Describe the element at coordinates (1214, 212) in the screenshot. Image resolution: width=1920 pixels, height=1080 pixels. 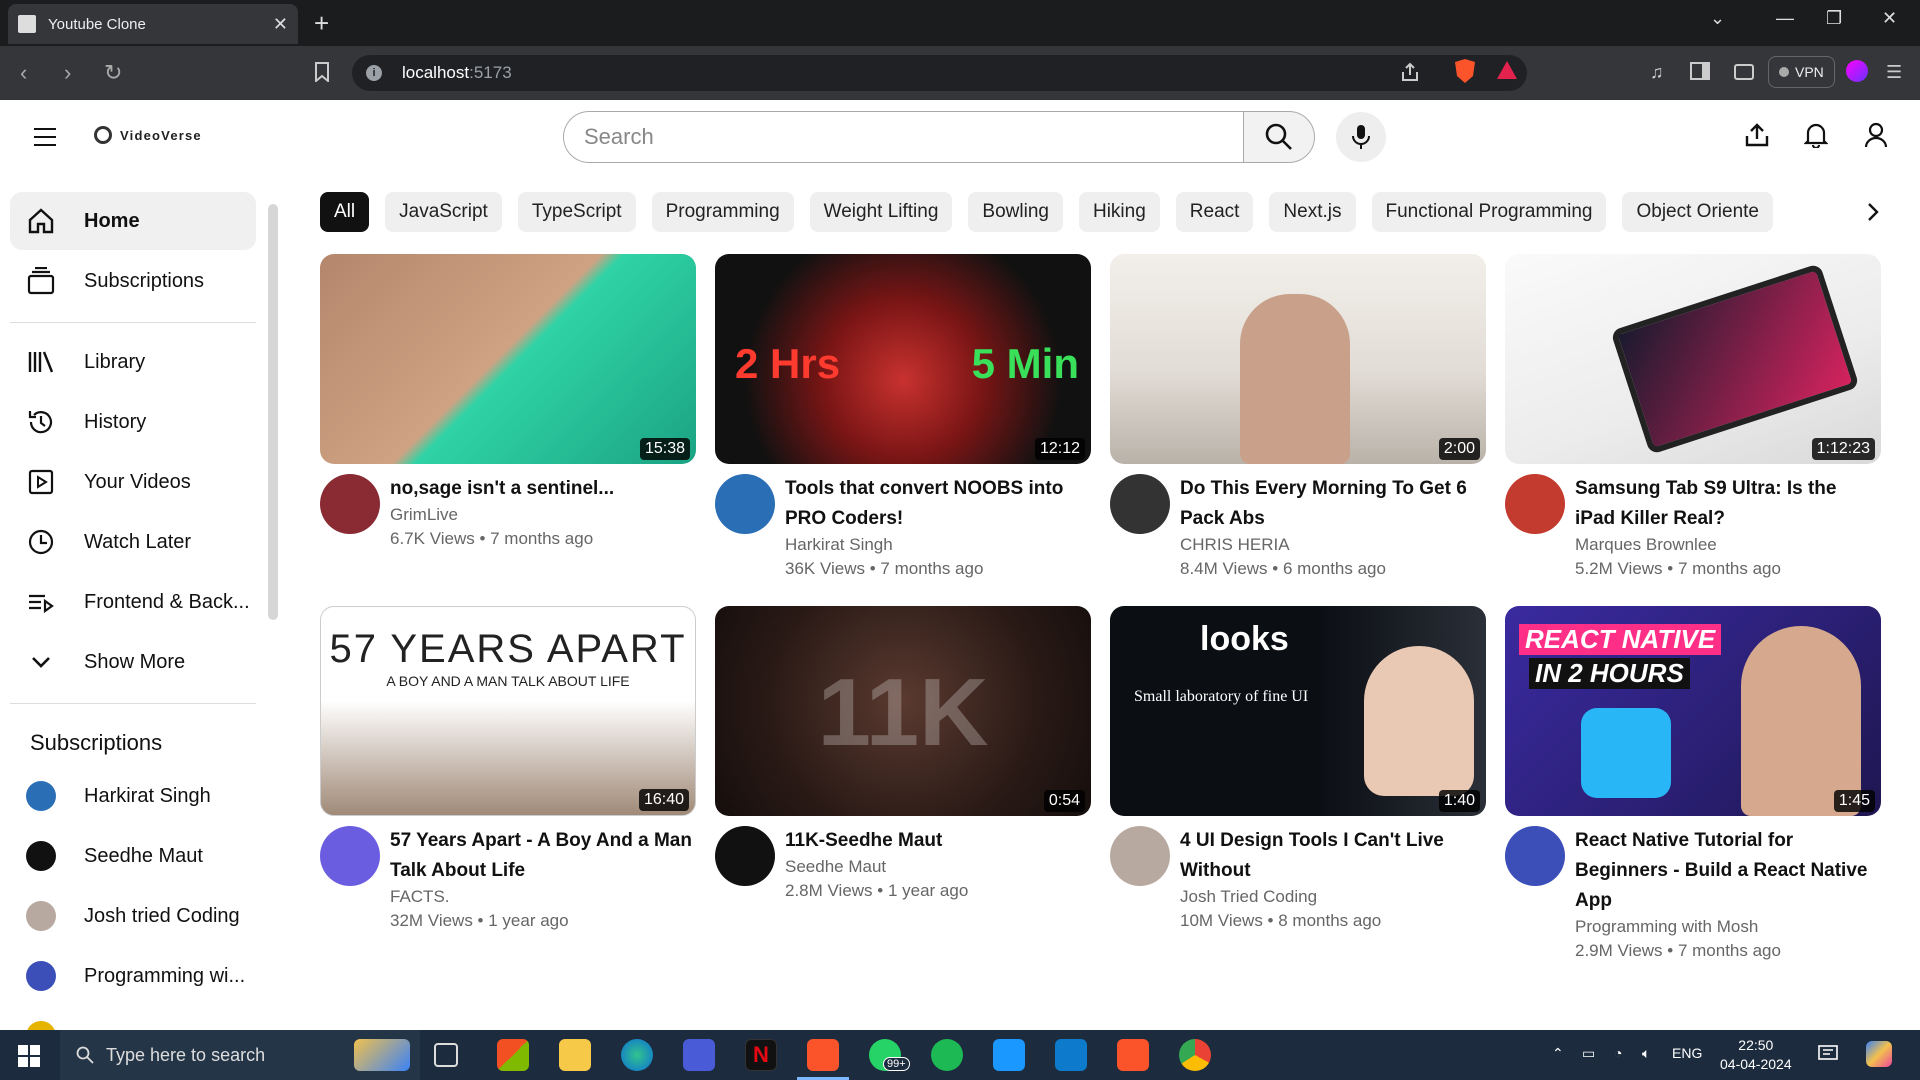
I see `chip-react: React` at that location.